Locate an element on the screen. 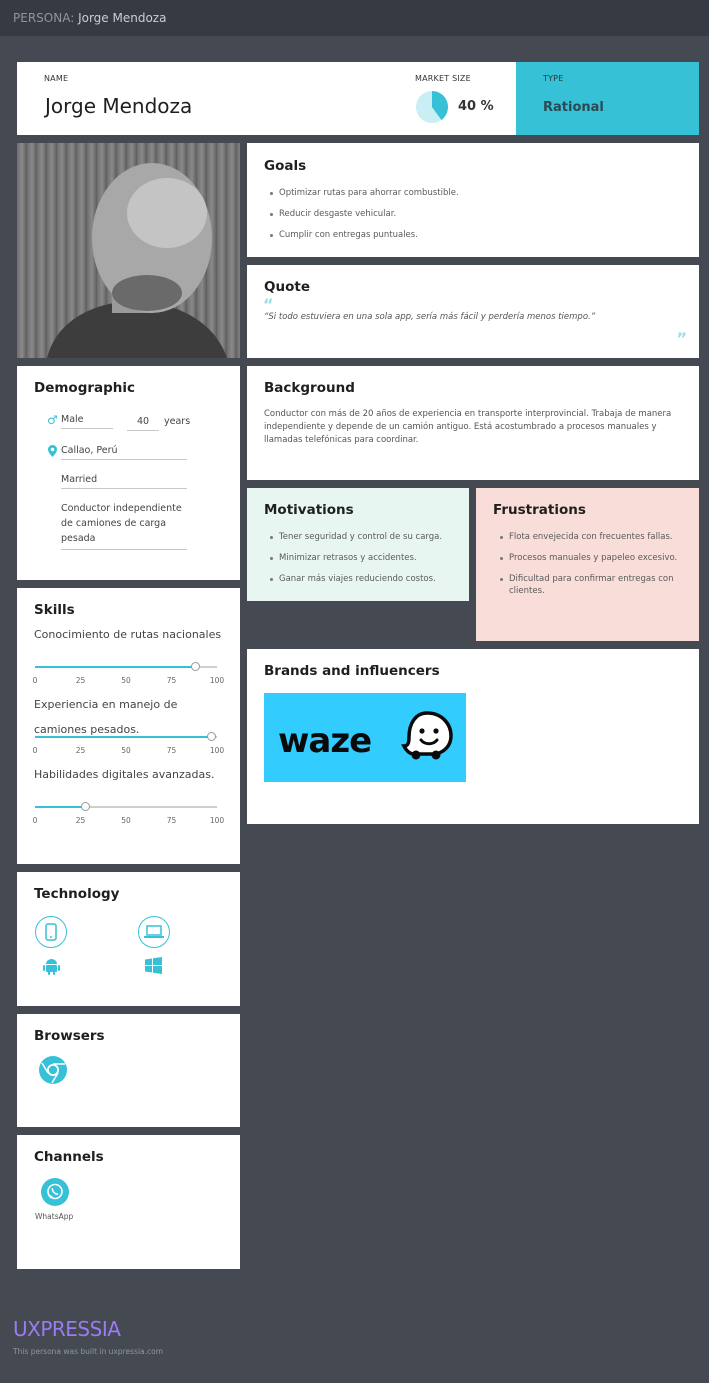  type-value: Rational is located at coordinates (573, 107).